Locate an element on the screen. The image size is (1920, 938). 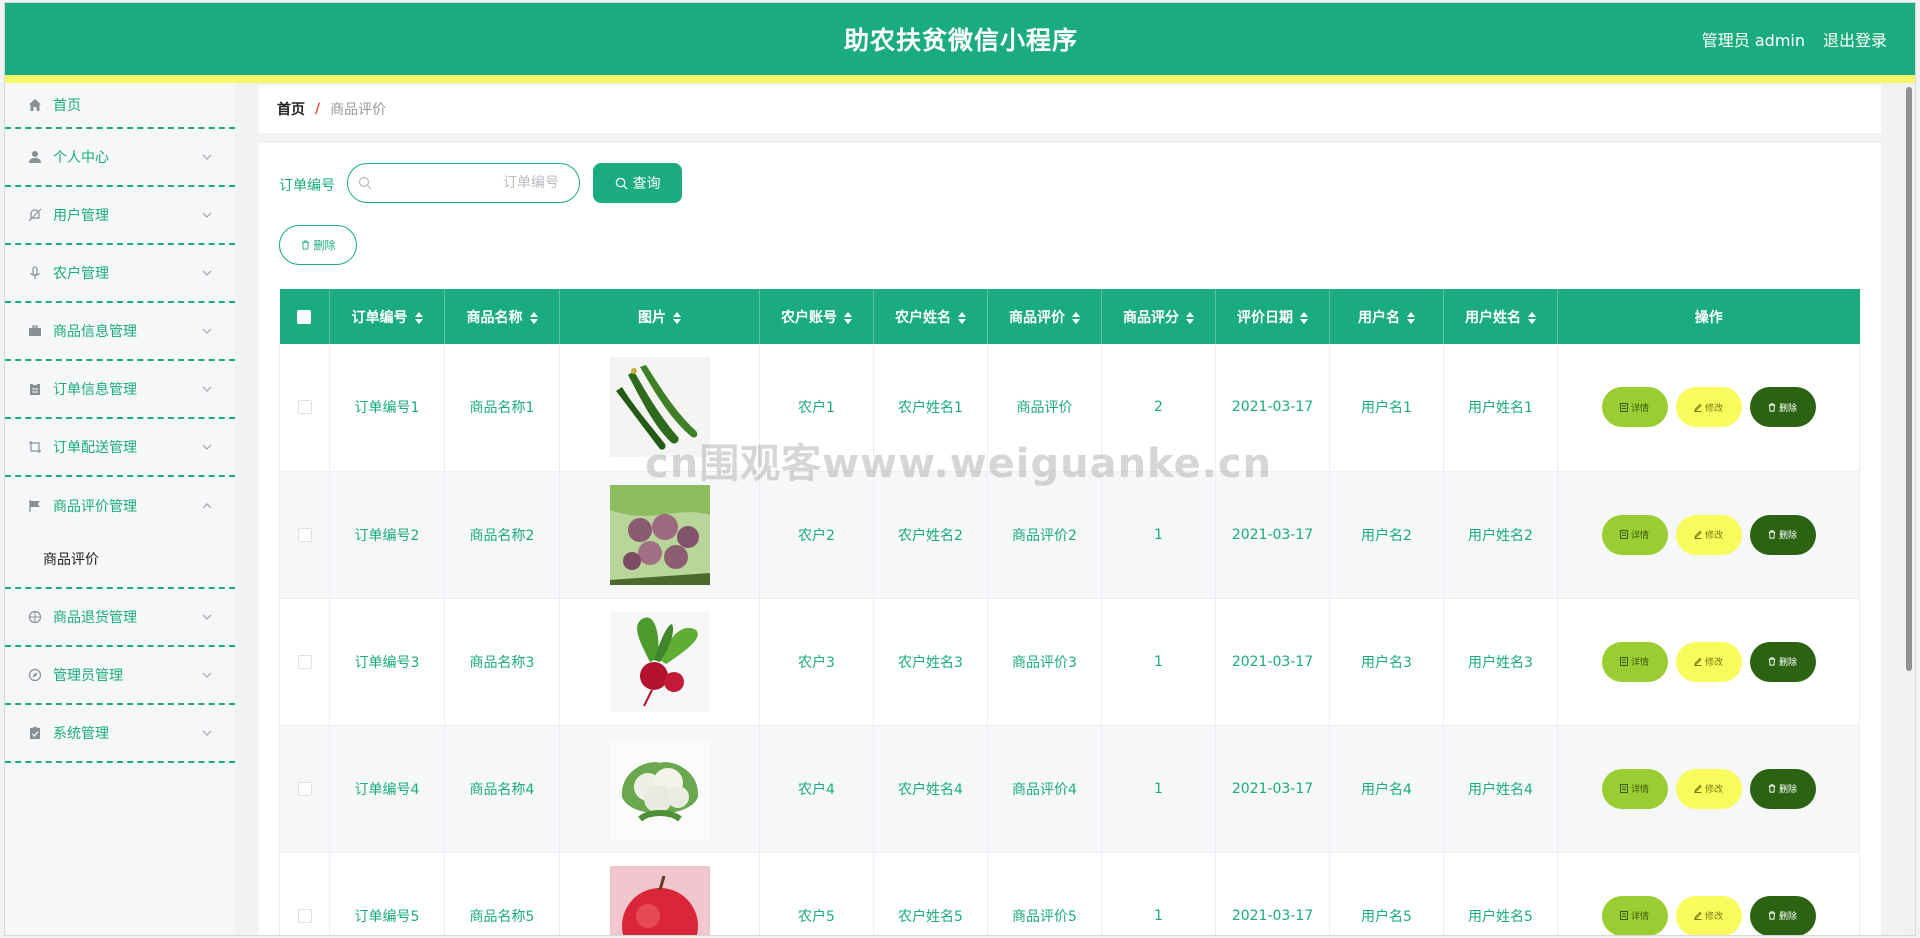
sidebar-item-users: 用户管理 is located at coordinates (120, 216).